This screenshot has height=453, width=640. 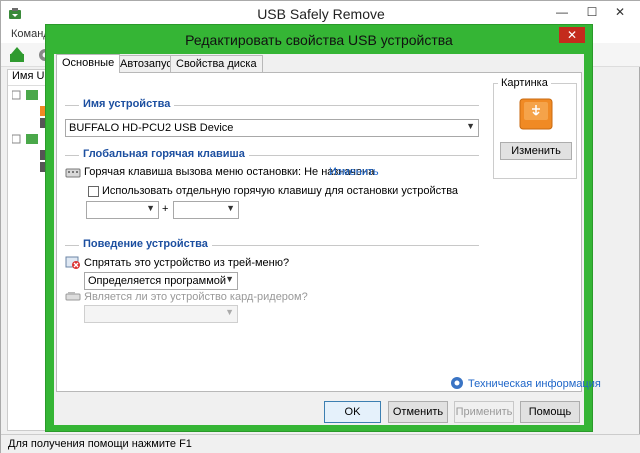 I want to click on close-button: ✕, so click(x=620, y=12).